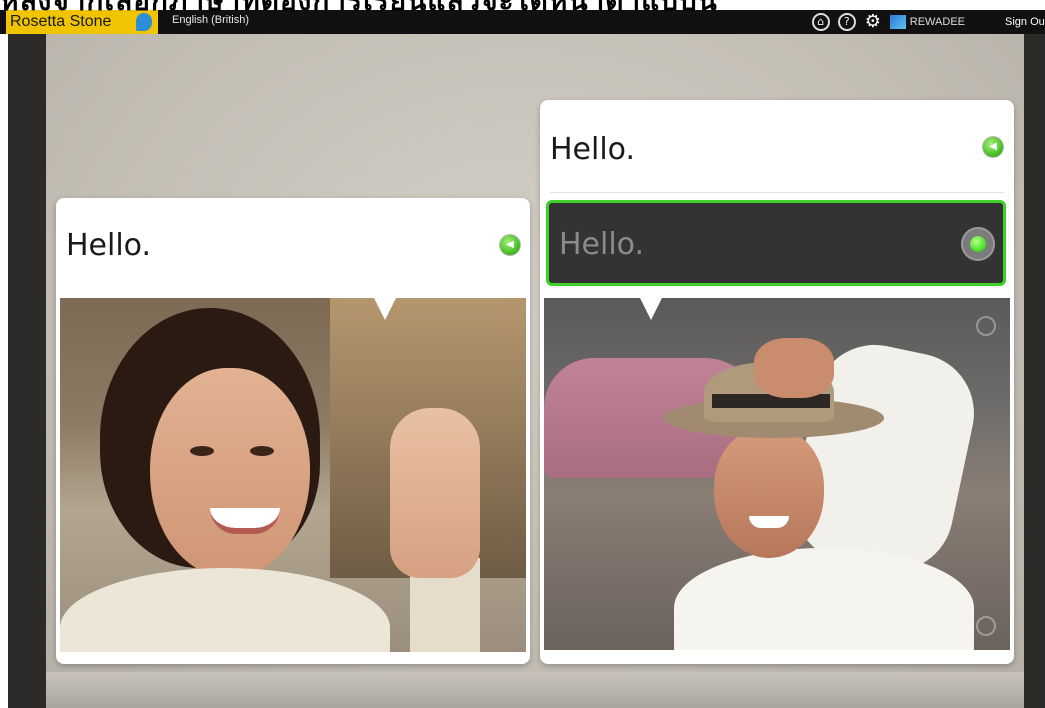  Describe the element at coordinates (535, 690) in the screenshot. I see `stage-bottom-band` at that location.